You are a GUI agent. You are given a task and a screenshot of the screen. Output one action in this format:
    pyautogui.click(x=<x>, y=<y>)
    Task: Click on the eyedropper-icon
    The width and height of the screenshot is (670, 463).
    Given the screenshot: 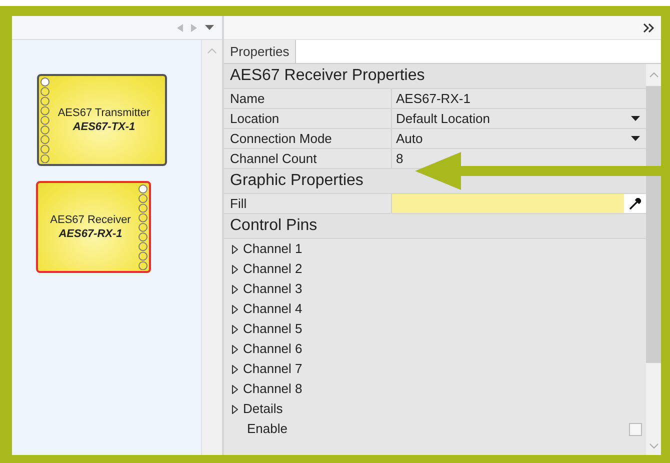 What is the action you would take?
    pyautogui.click(x=635, y=204)
    